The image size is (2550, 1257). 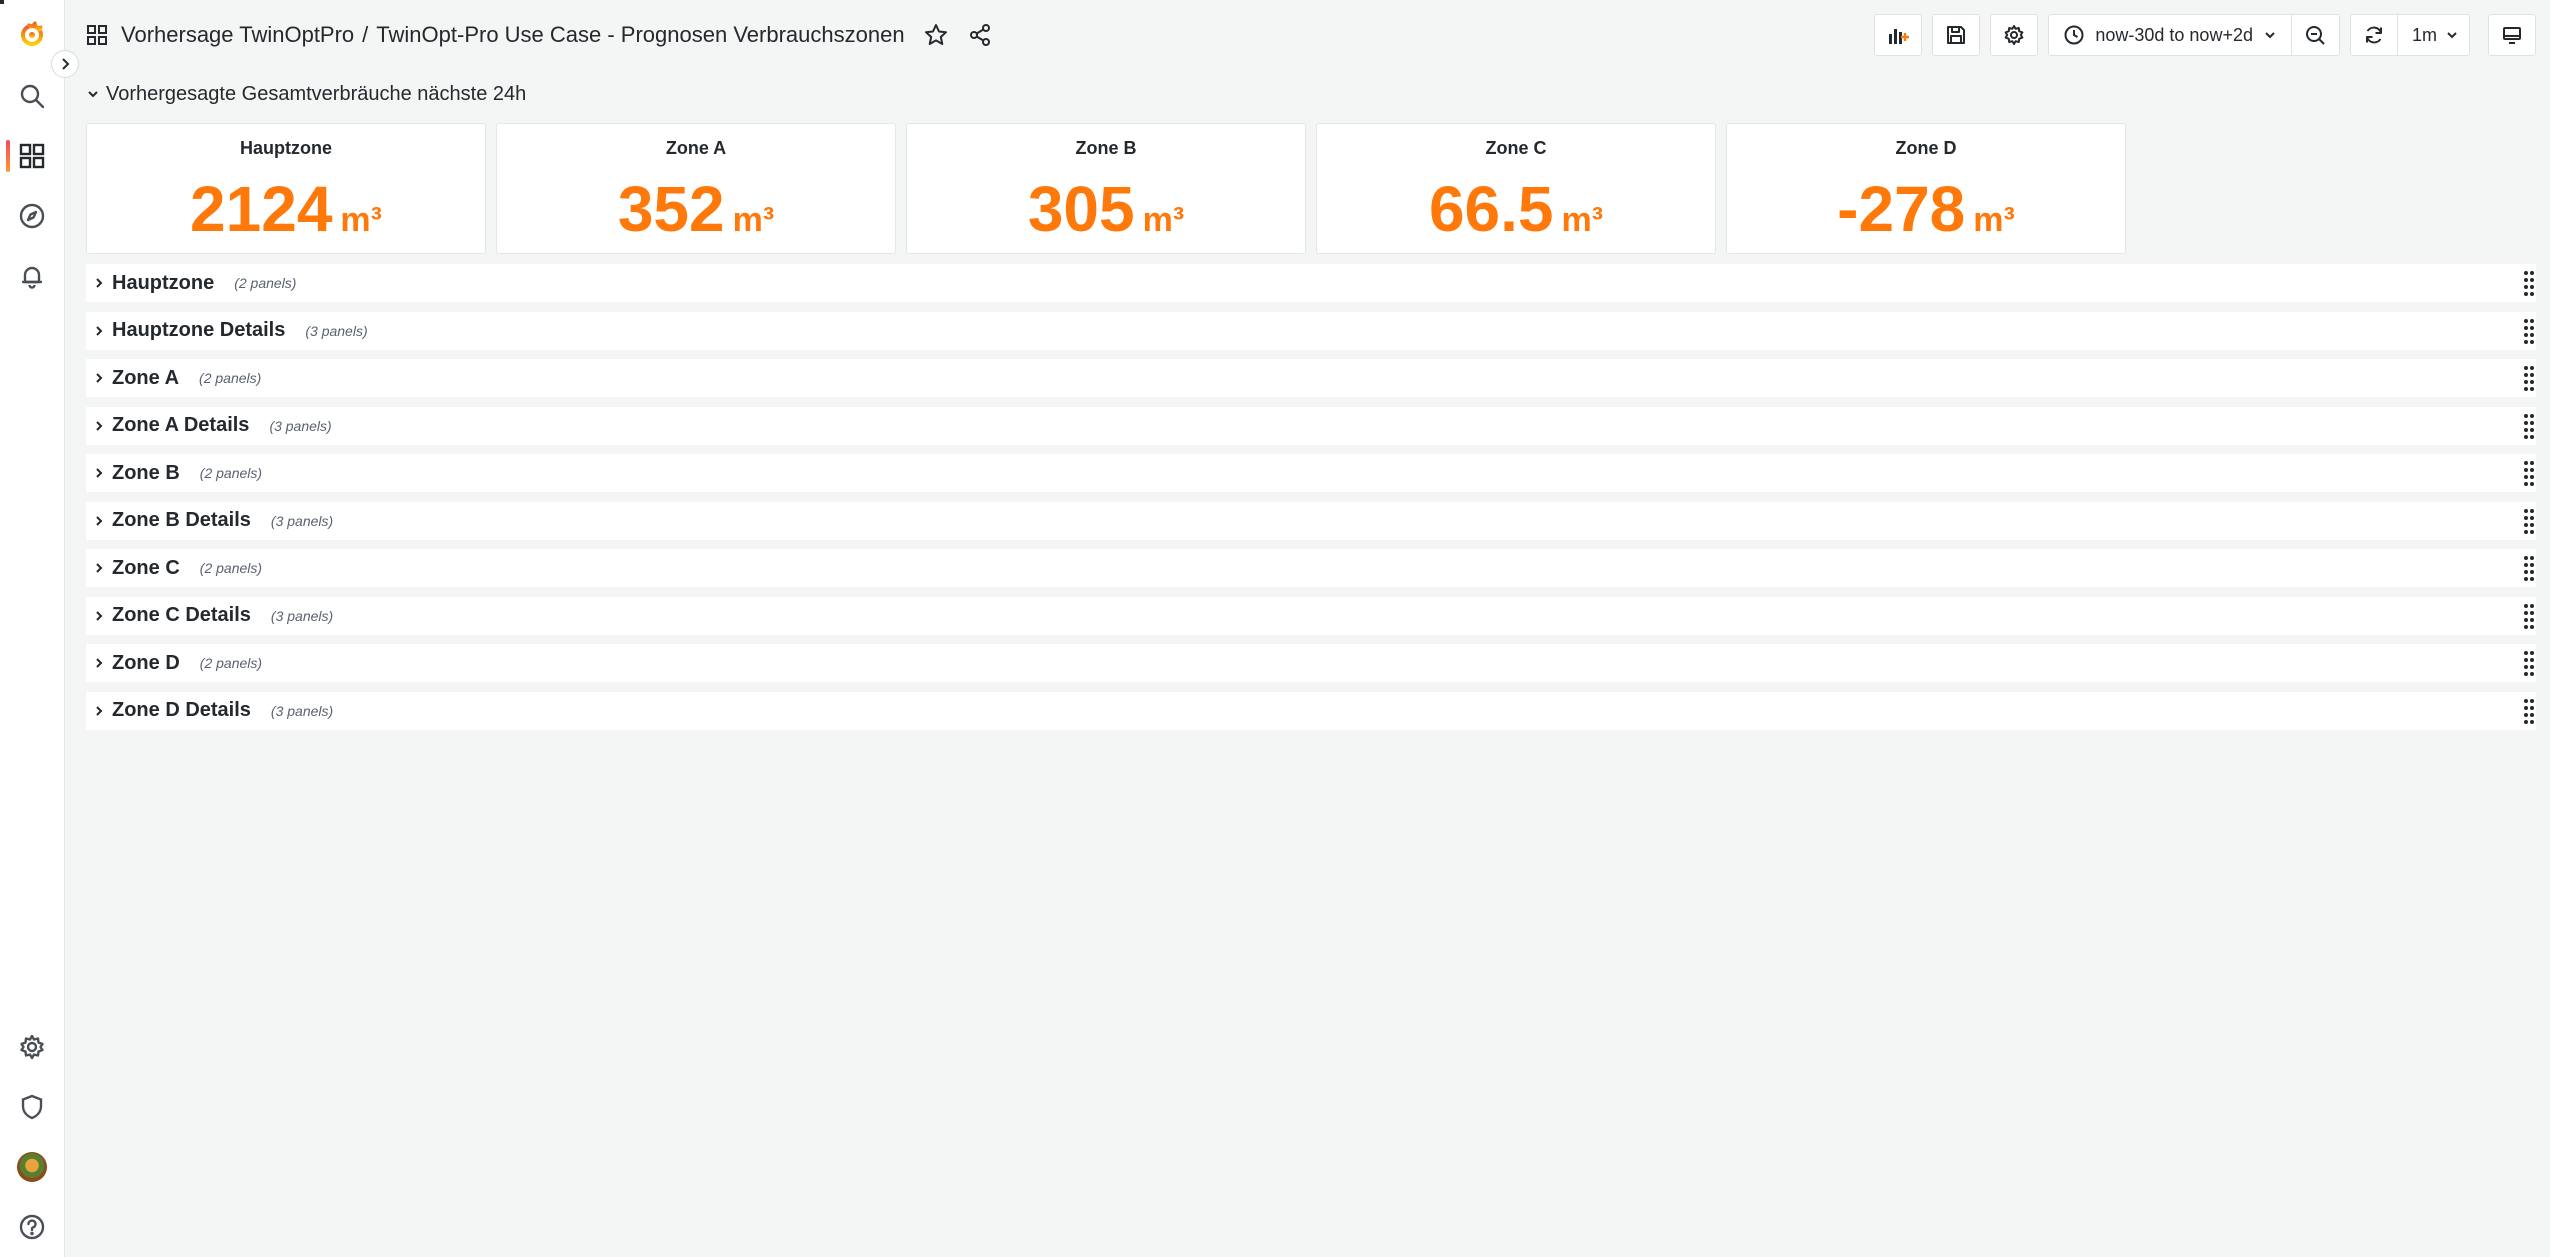 I want to click on stat-panel-zone-c: Zone C 66.5 m³, so click(x=1516, y=188).